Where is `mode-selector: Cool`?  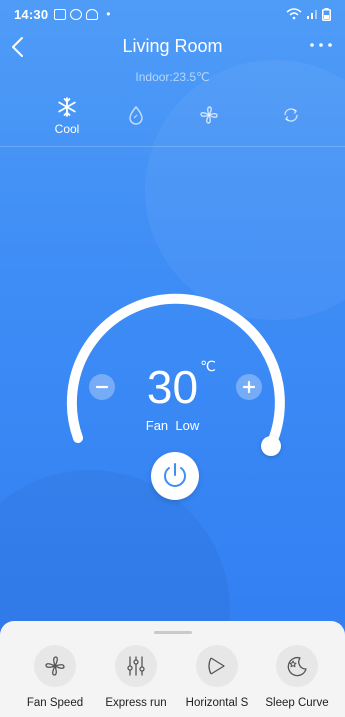 mode-selector: Cool is located at coordinates (172, 120).